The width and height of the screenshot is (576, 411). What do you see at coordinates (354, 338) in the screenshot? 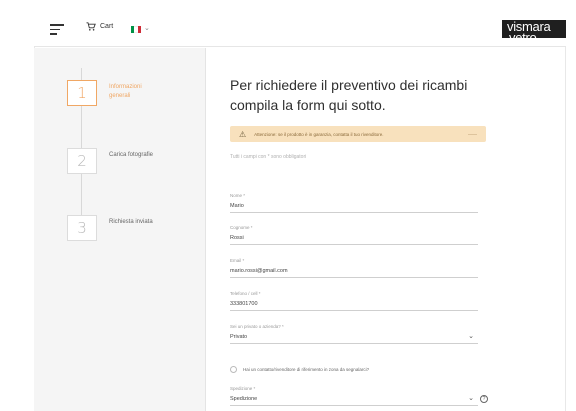
I see `tipo-select: Privato ⌄` at bounding box center [354, 338].